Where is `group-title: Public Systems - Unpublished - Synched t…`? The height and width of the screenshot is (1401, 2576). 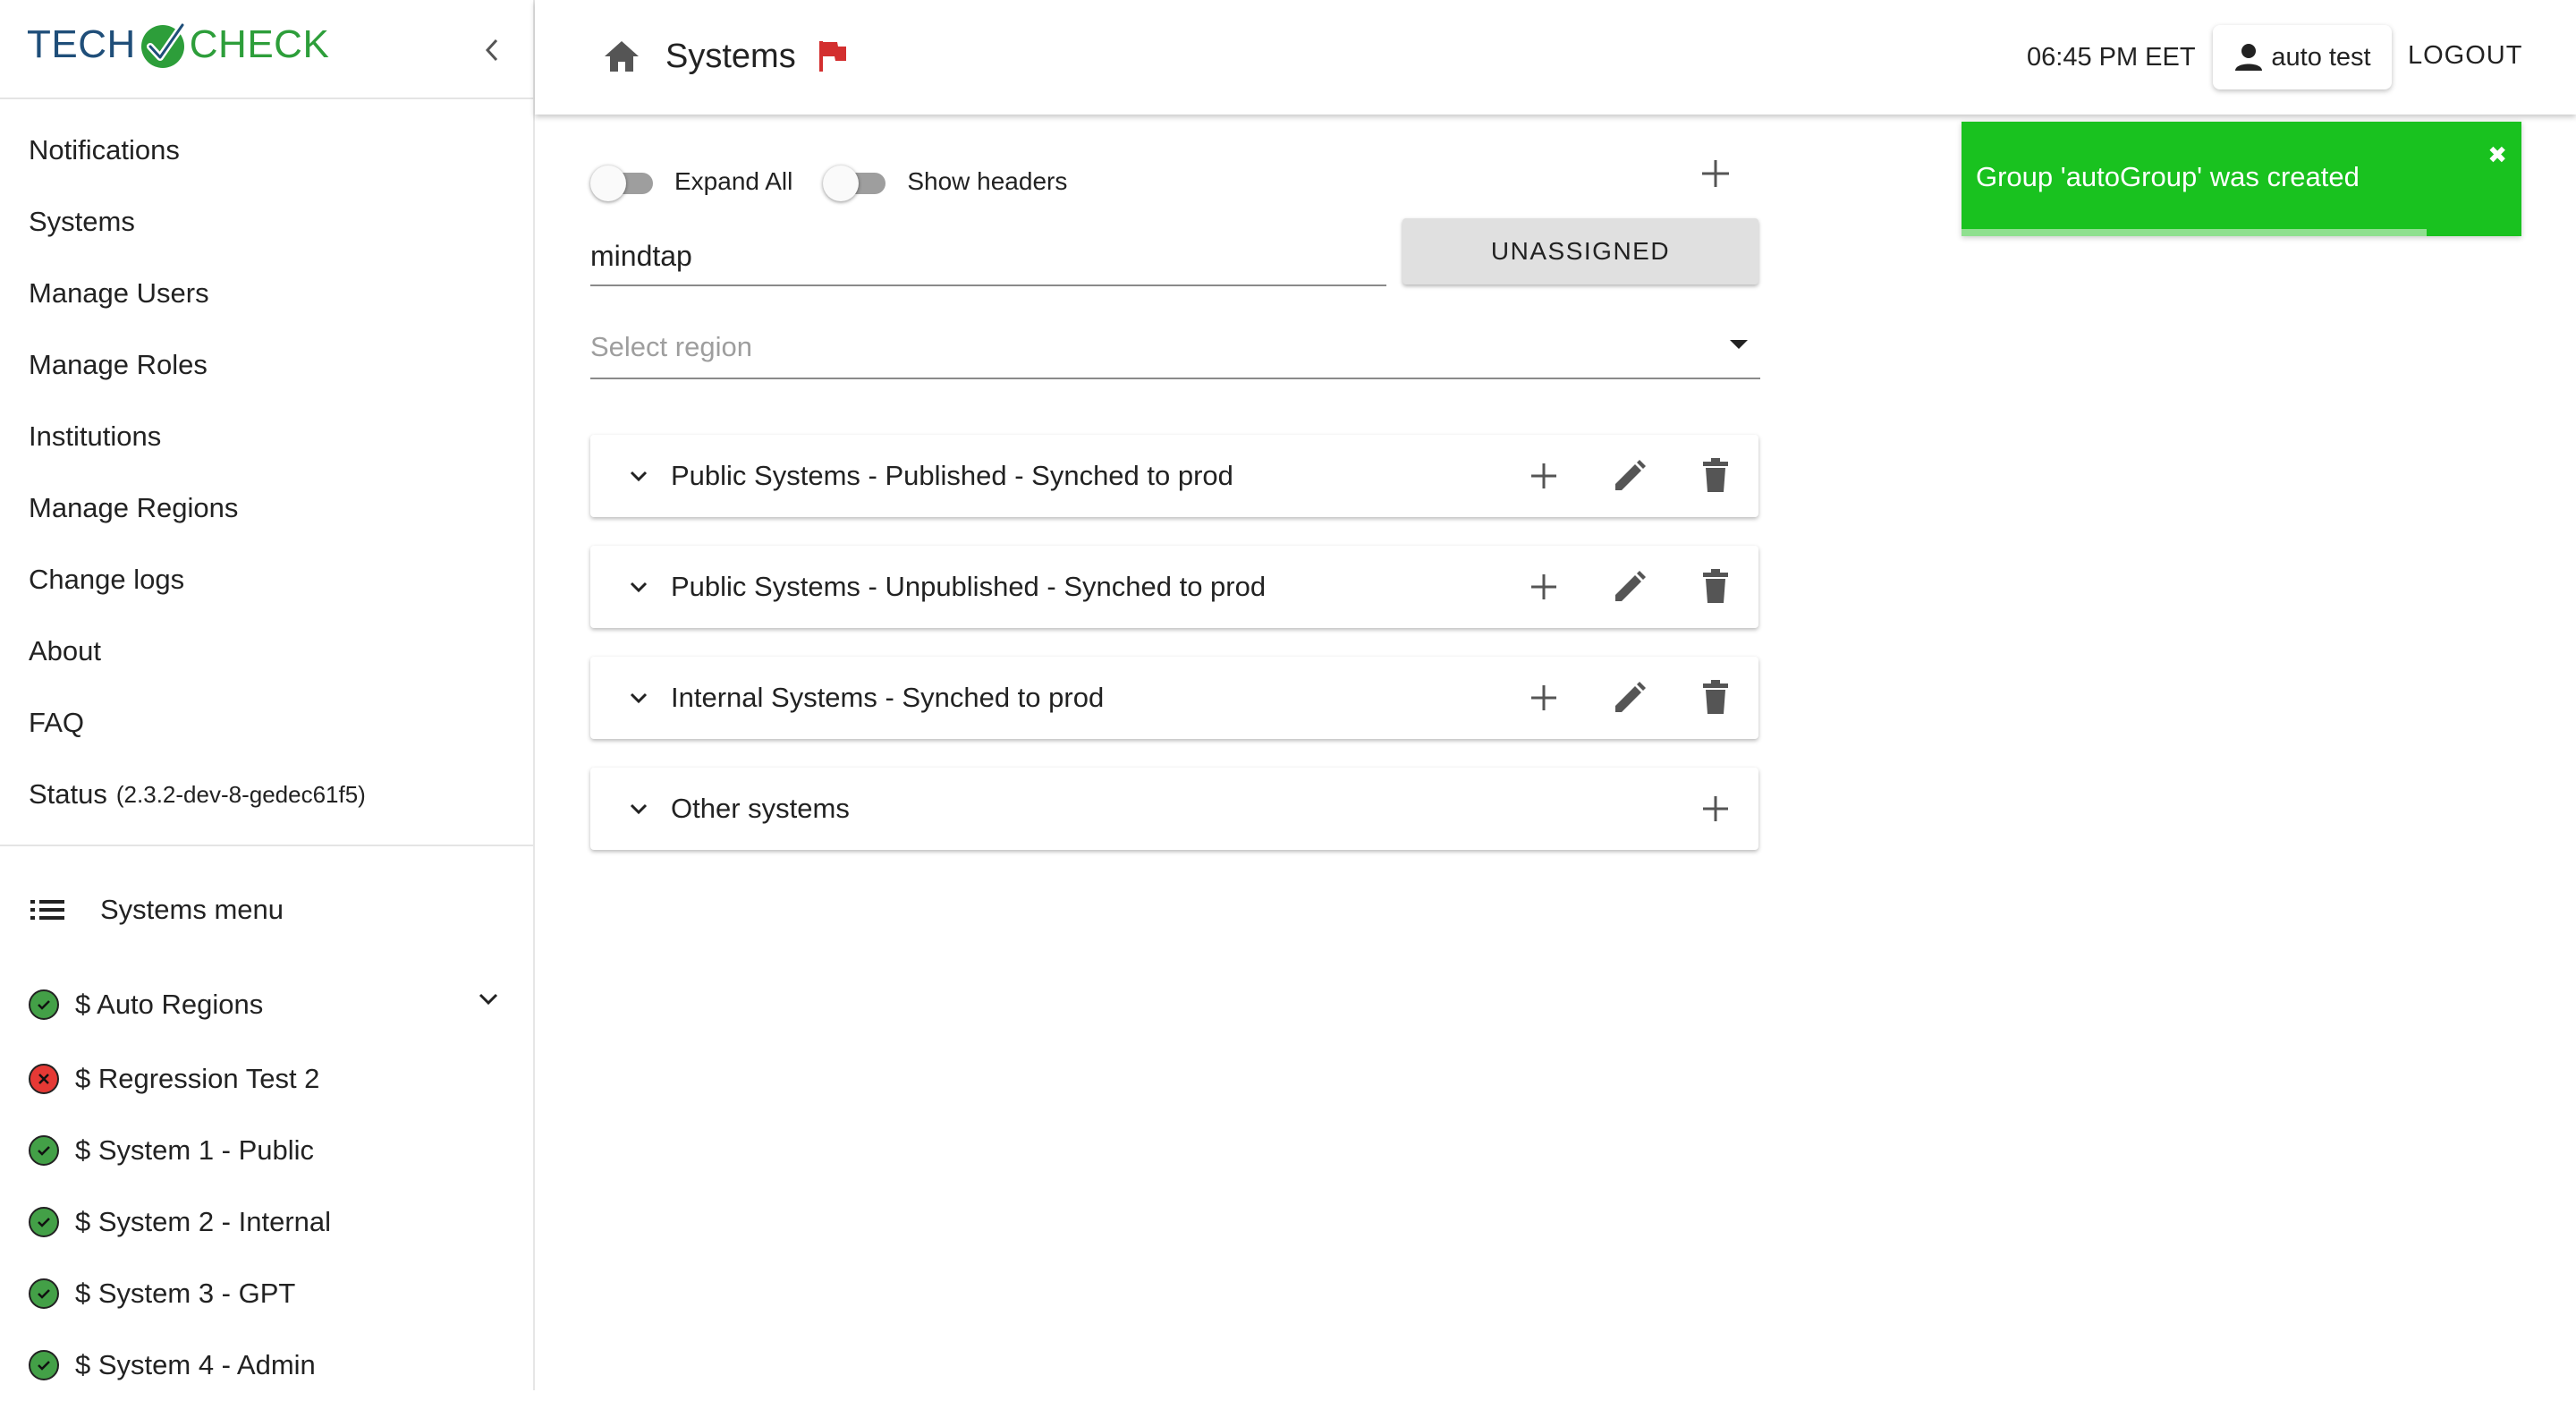 group-title: Public Systems - Unpublished - Synched t… is located at coordinates (969, 586).